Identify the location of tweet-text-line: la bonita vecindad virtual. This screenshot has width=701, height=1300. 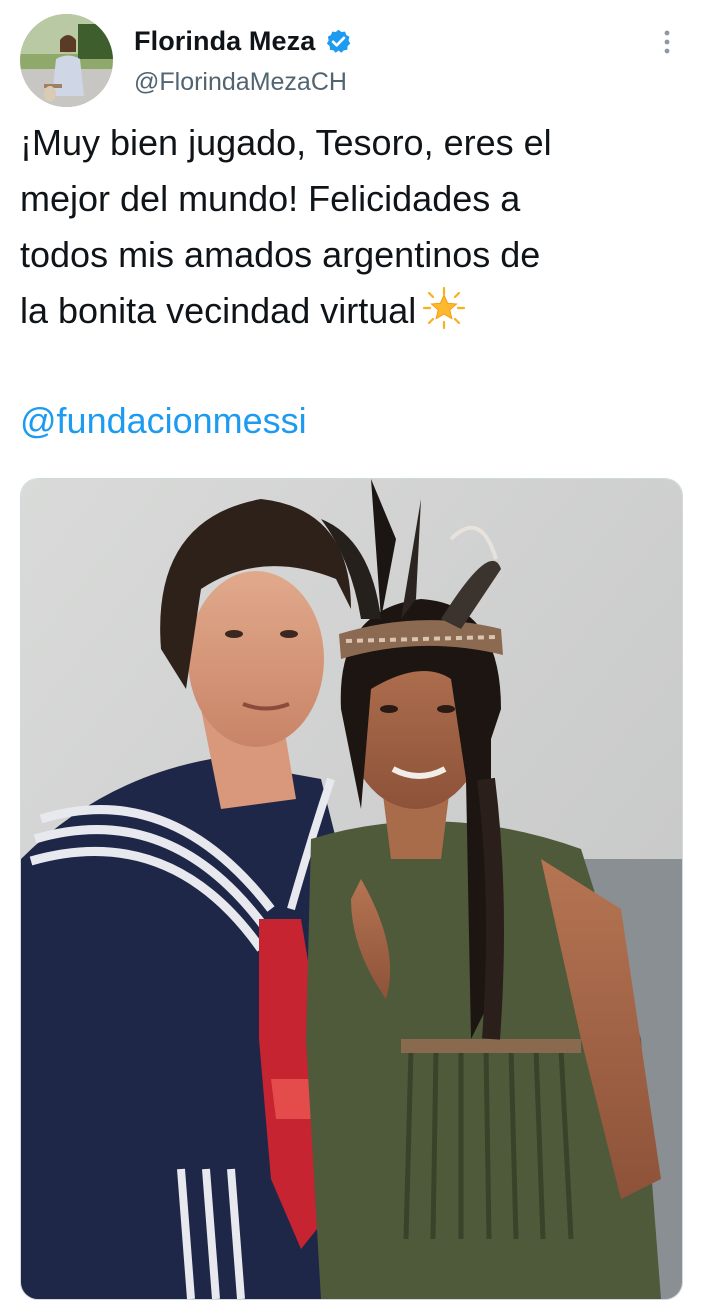
(218, 310).